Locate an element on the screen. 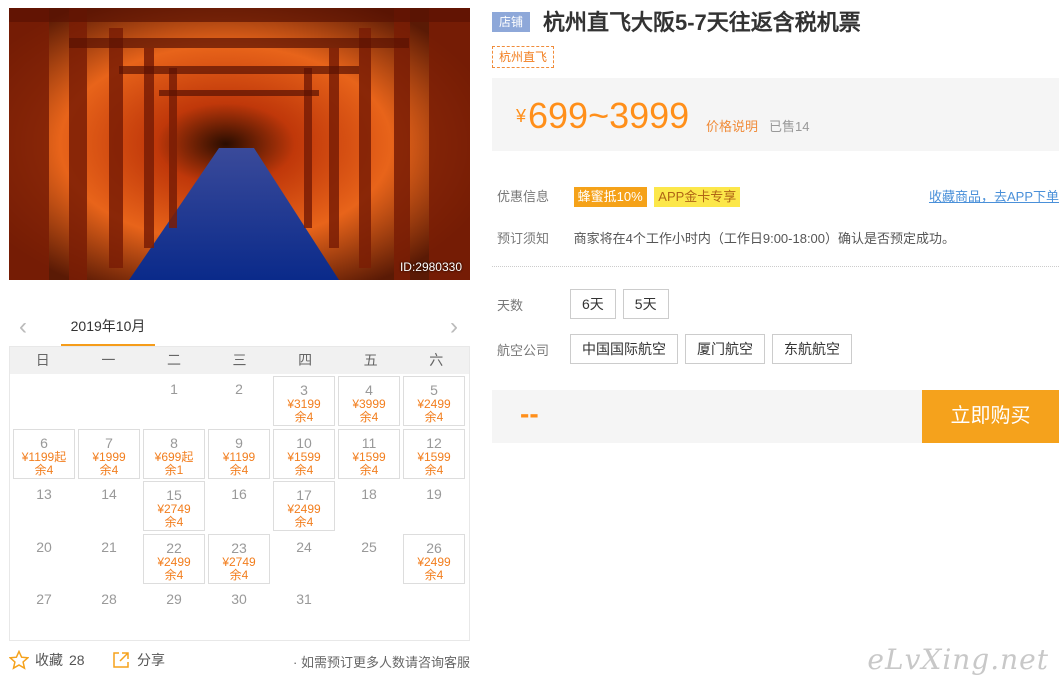 The image size is (1061, 688). favorite-label: 收藏 is located at coordinates (49, 660).